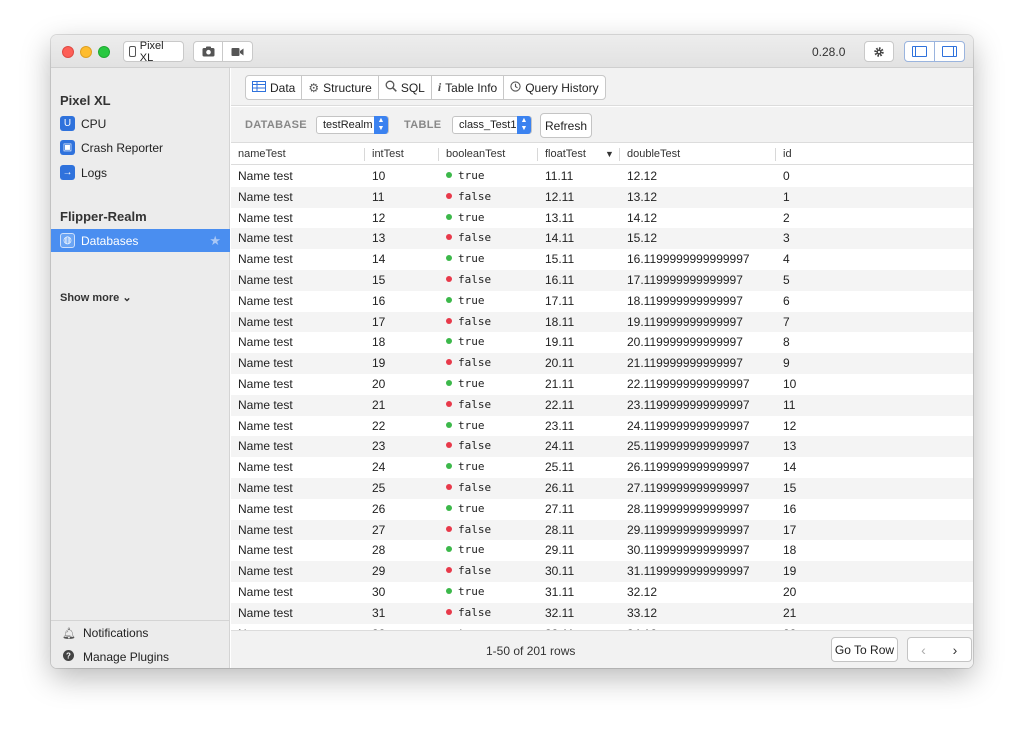  I want to click on table-cell-doubletest: 17.119999999999997, so click(685, 280).